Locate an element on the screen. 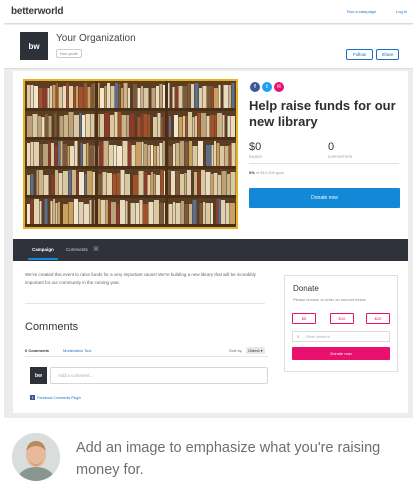  donate-submit-button: Donate now is located at coordinates (341, 353).